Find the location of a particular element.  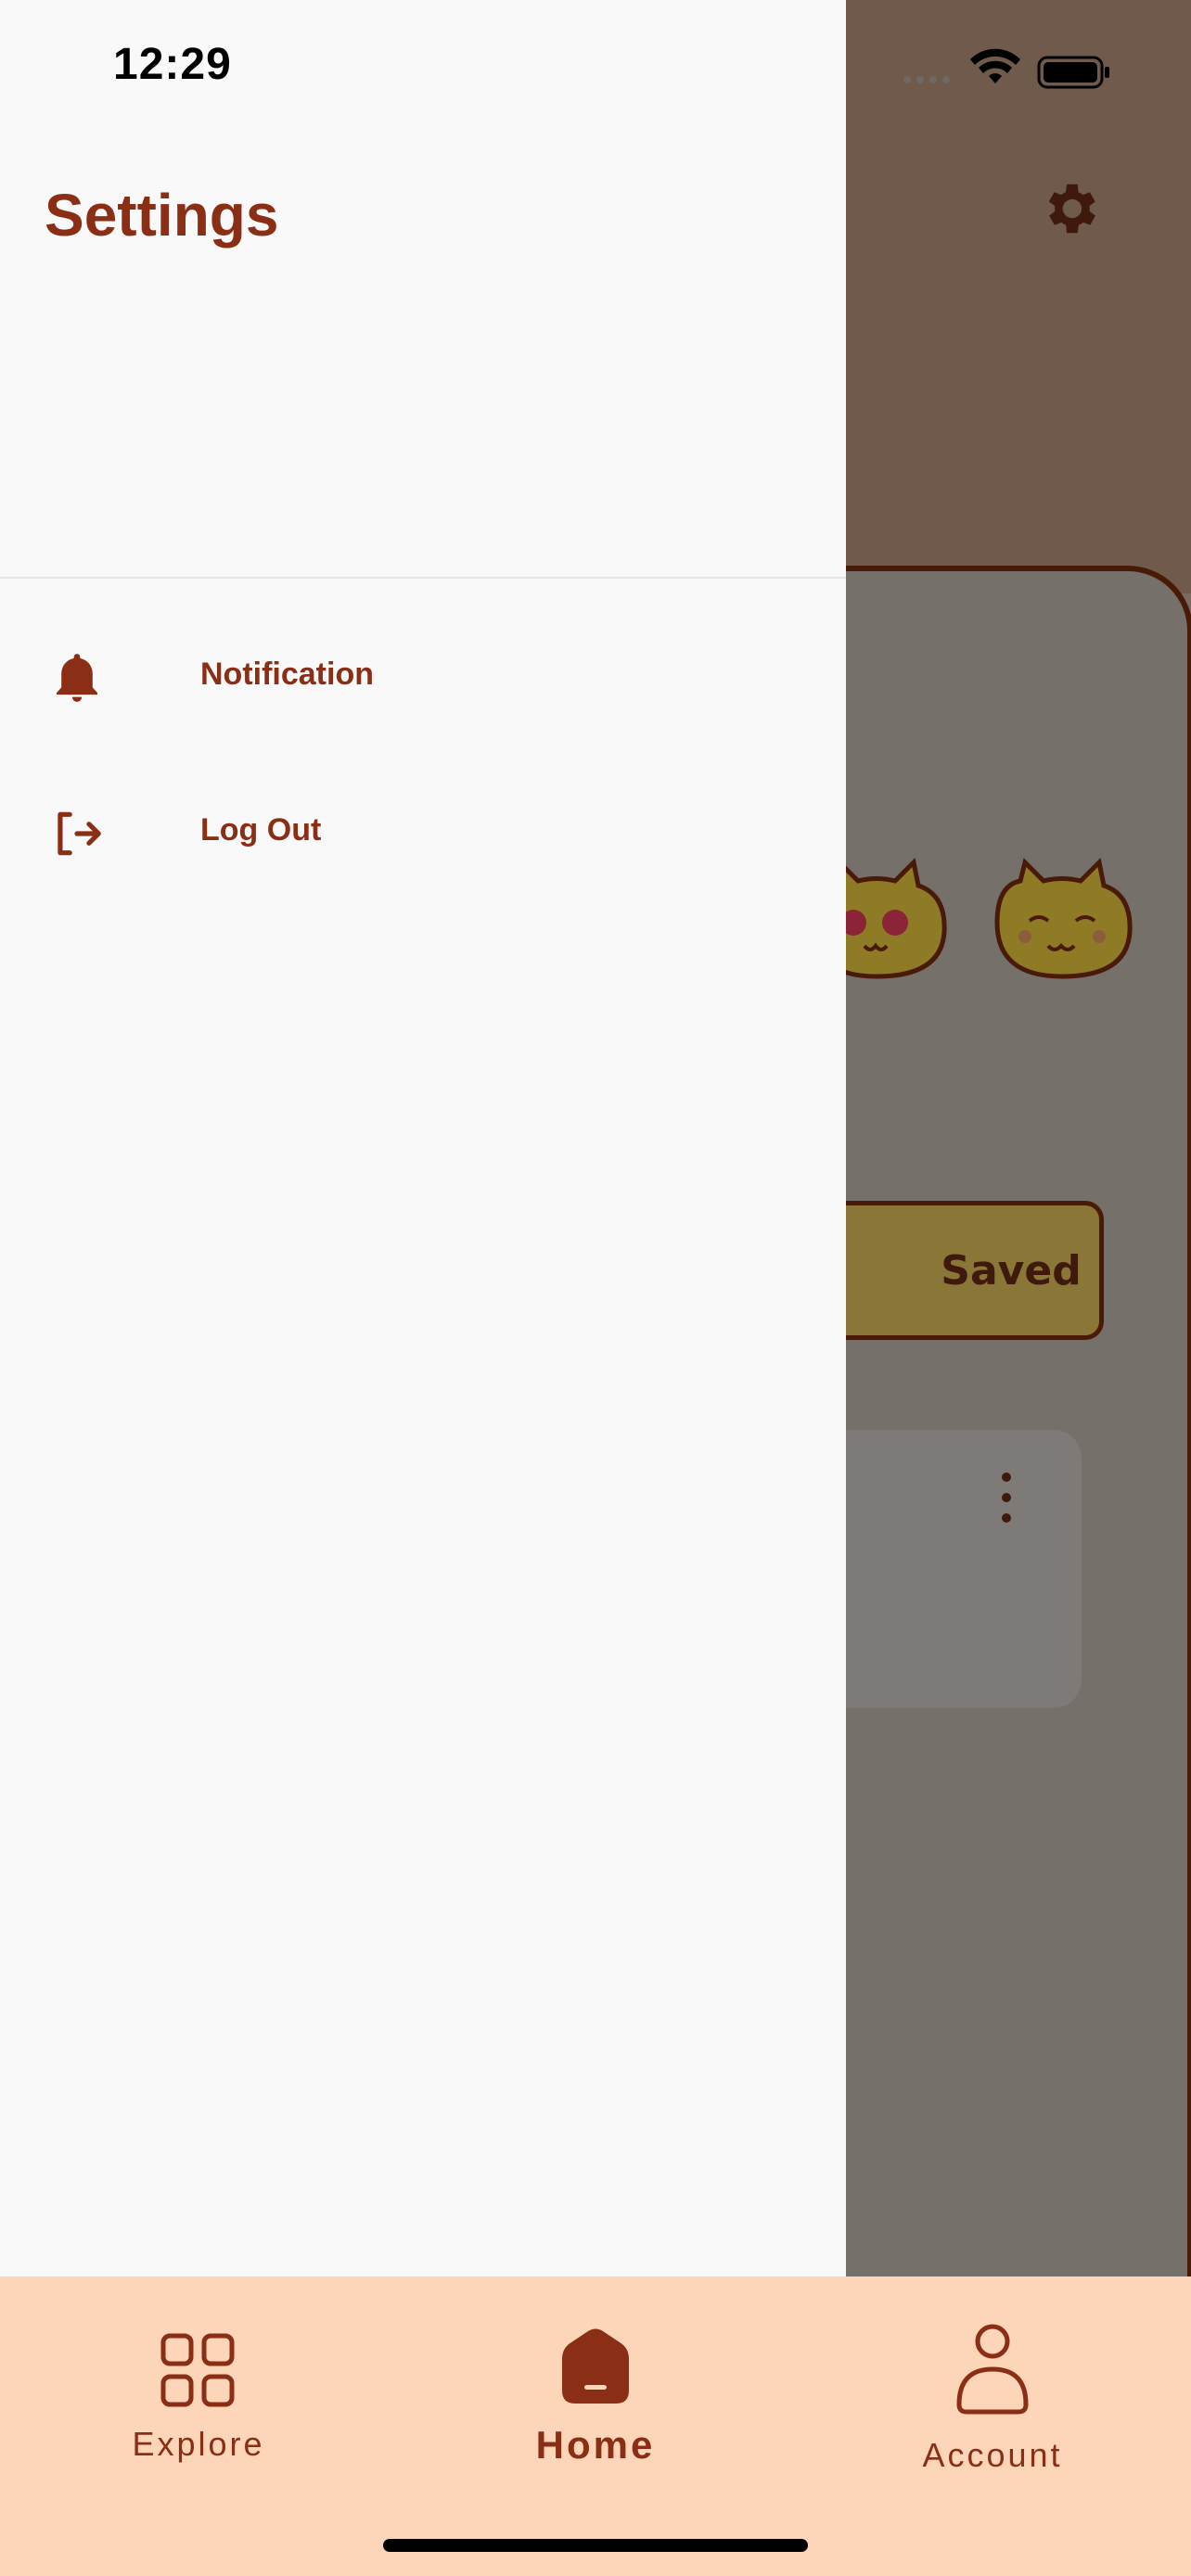

drawer-title: Settings is located at coordinates (162, 216).